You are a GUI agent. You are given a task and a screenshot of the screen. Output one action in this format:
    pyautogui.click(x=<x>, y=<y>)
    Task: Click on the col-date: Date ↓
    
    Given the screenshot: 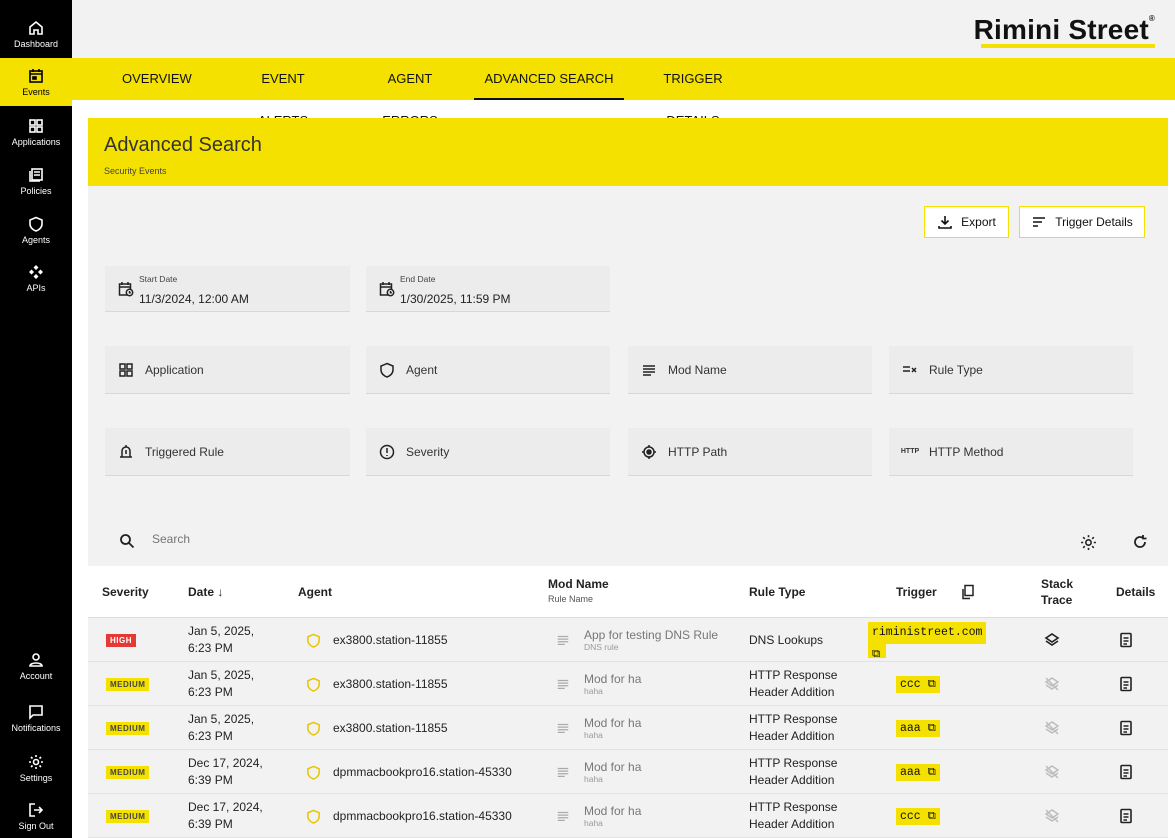 What is the action you would take?
    pyautogui.click(x=205, y=592)
    